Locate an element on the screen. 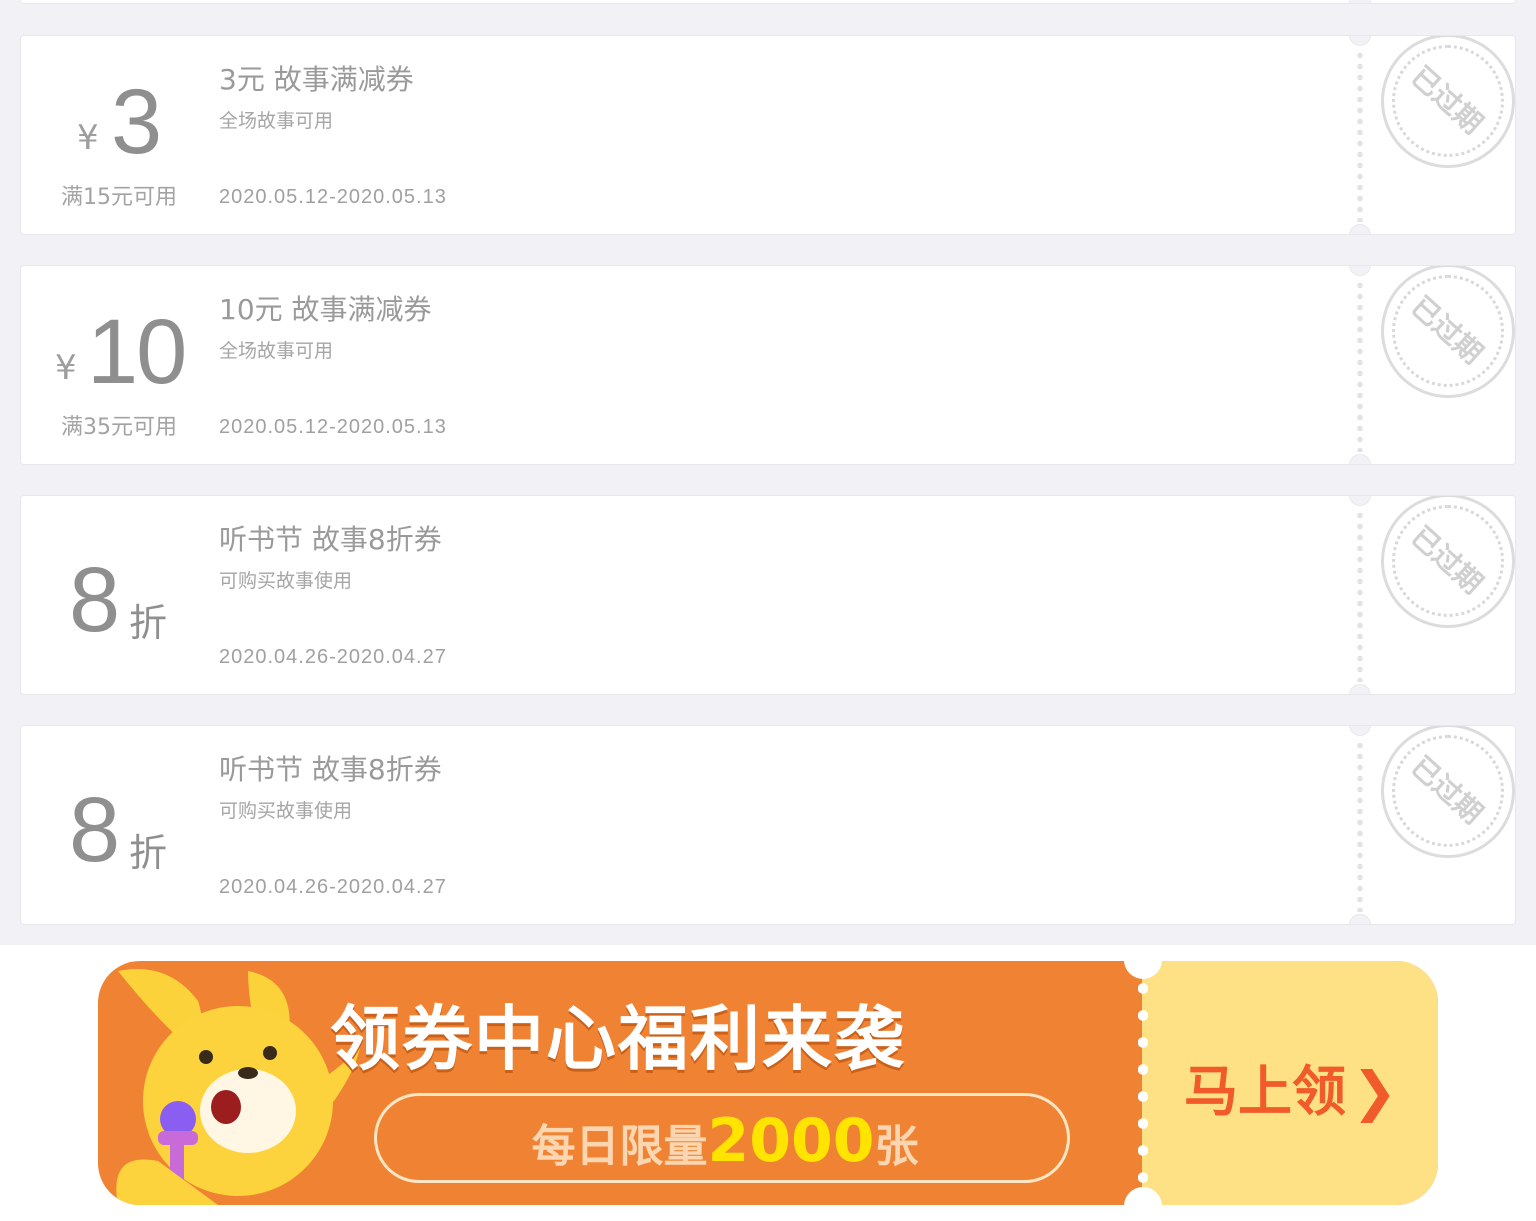  daily-limit-pill: 每日限量2000张 is located at coordinates (722, 1138).